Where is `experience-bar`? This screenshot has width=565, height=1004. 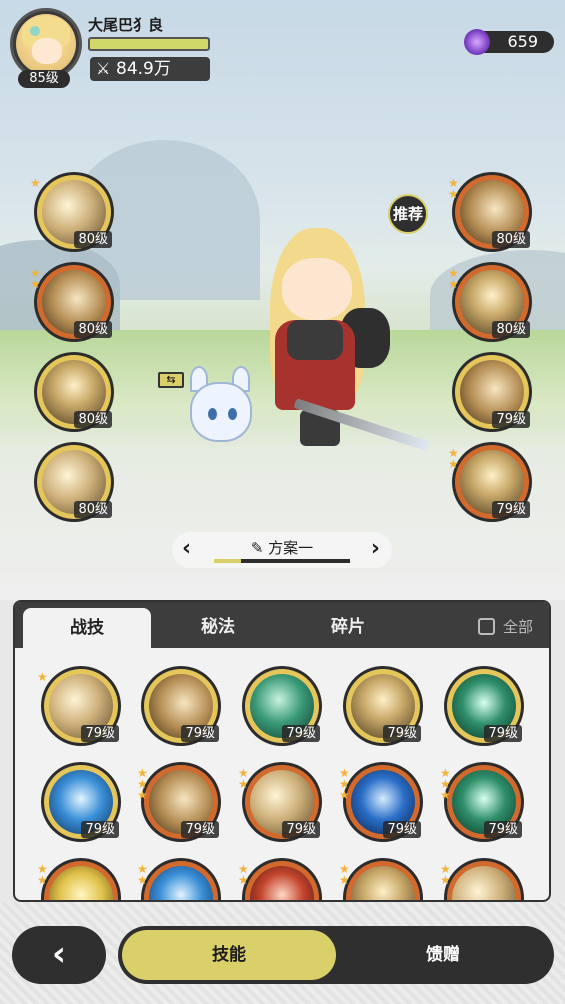
experience-bar is located at coordinates (149, 44).